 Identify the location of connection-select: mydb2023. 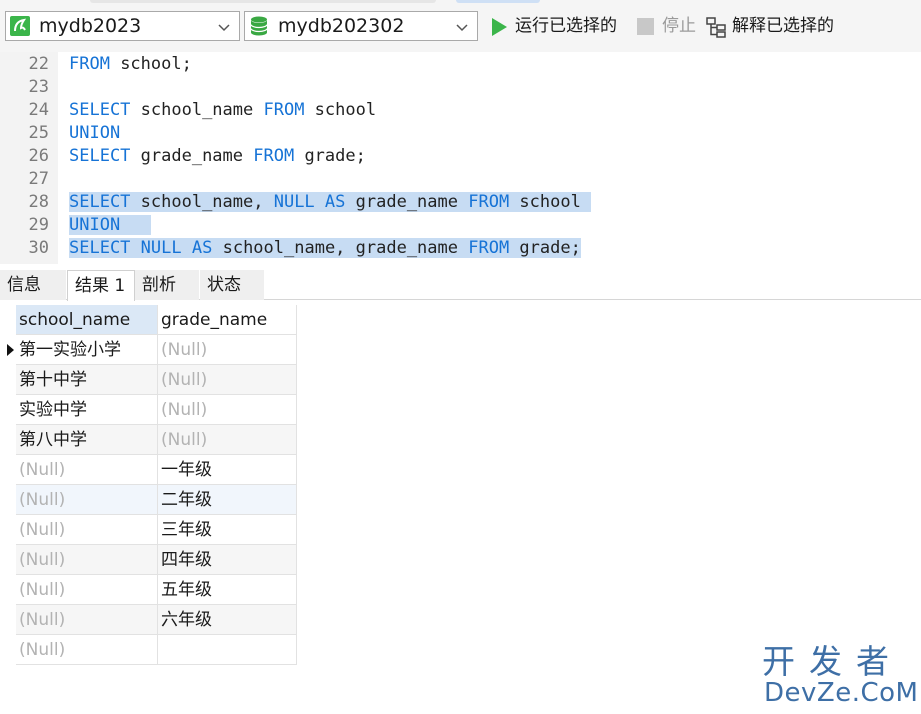
(122, 26).